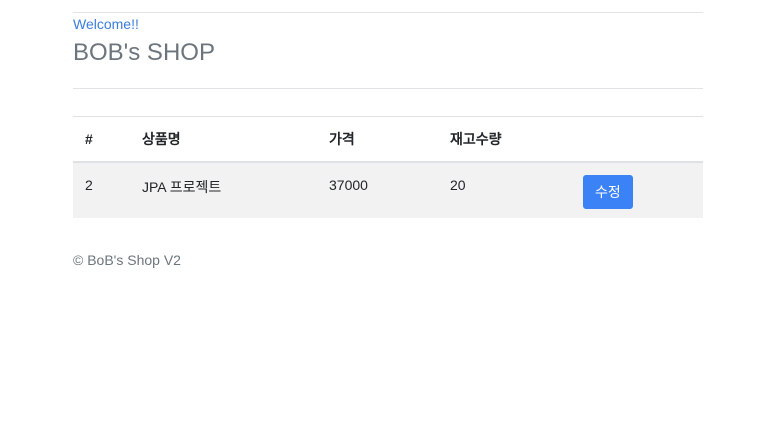  Describe the element at coordinates (476, 138) in the screenshot. I see `column-header-stock: 재고수량` at that location.